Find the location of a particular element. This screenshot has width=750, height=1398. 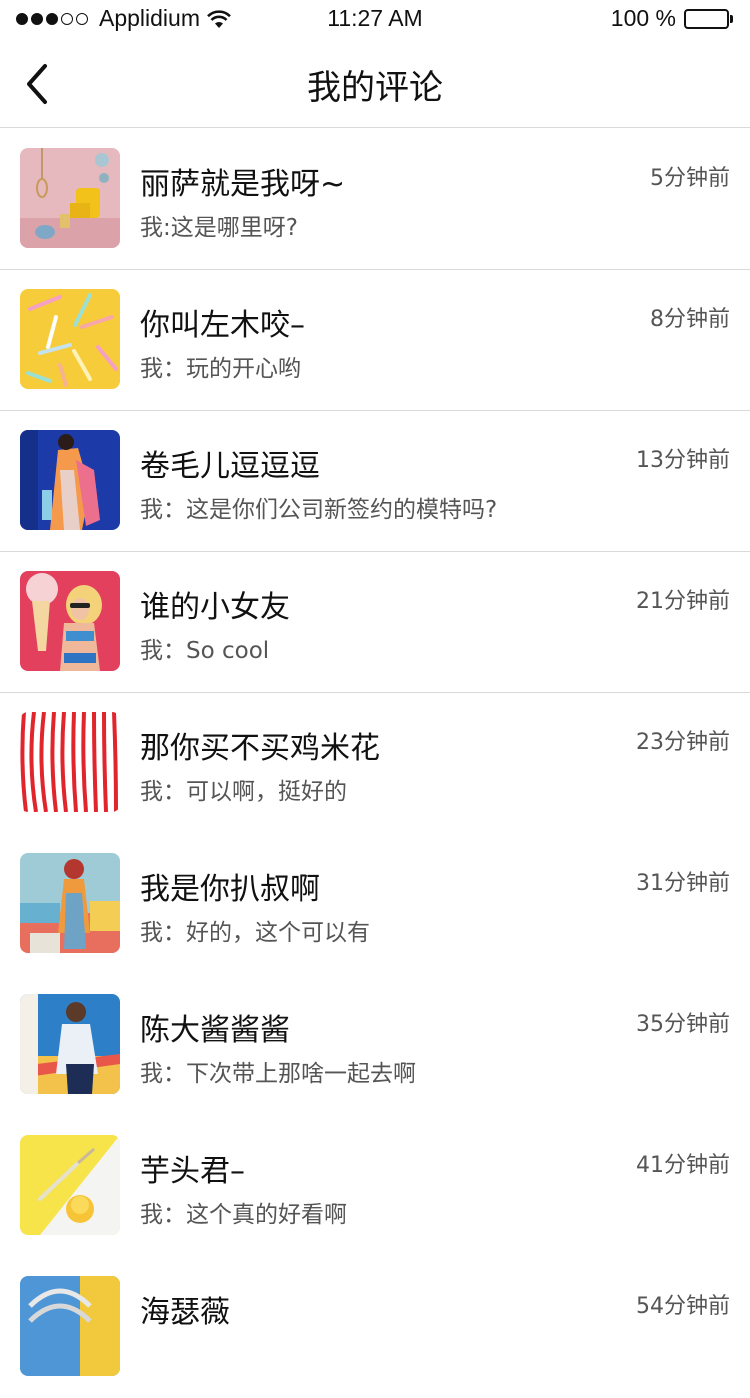

comment-time: 35分钟前 is located at coordinates (683, 1024).